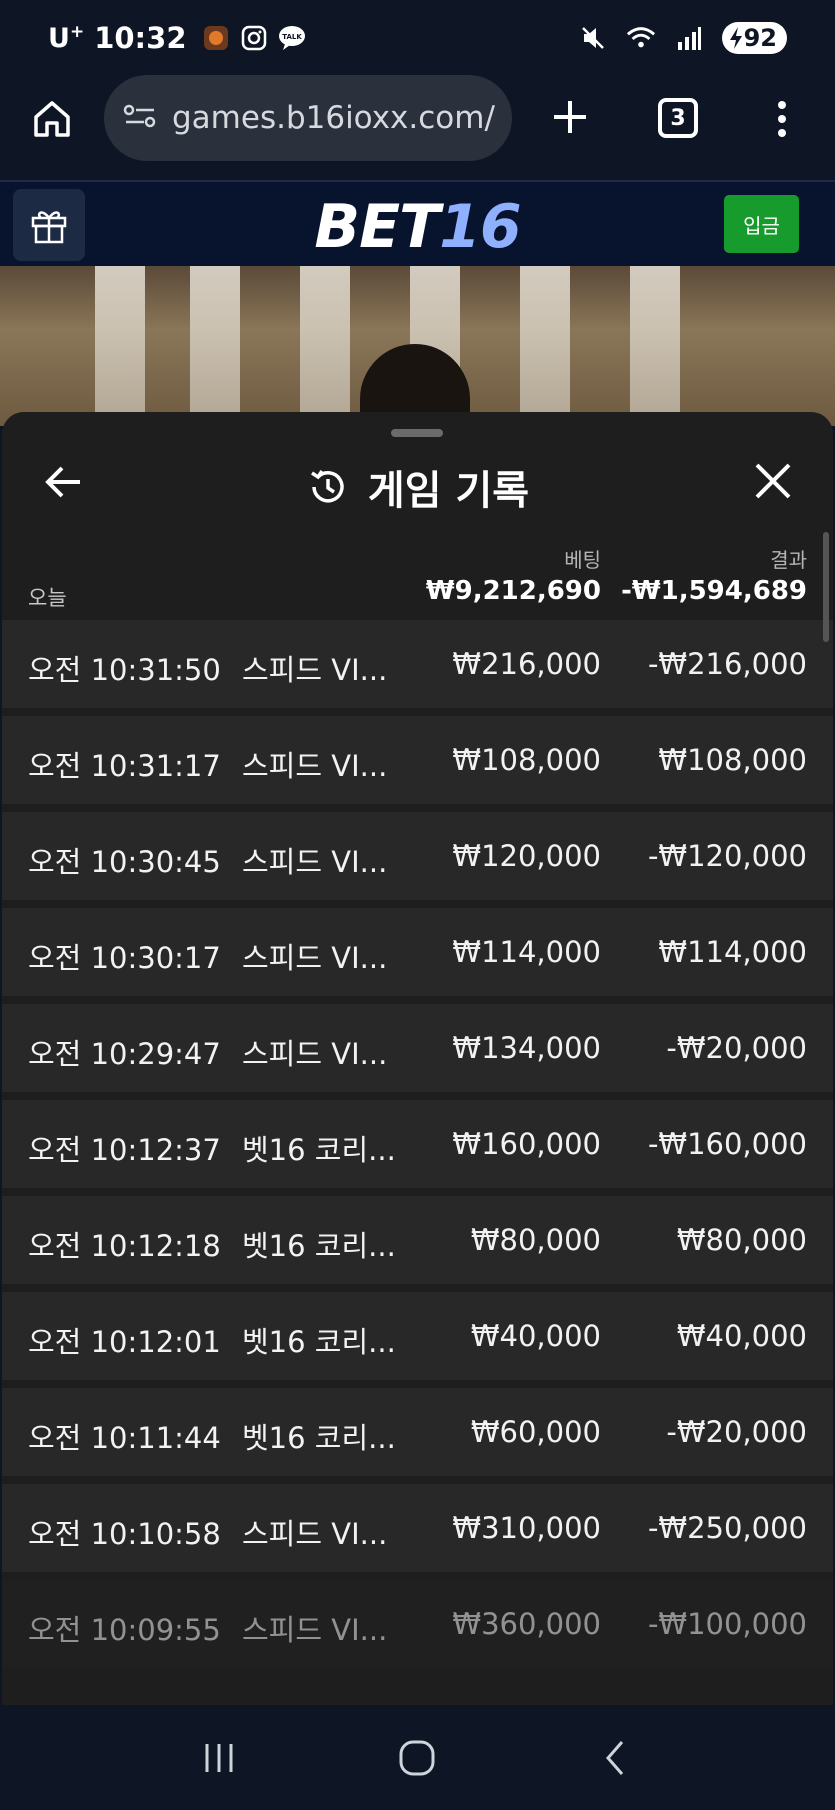 The height and width of the screenshot is (1810, 835). I want to click on row-result-amount: -₩250,000, so click(727, 1528).